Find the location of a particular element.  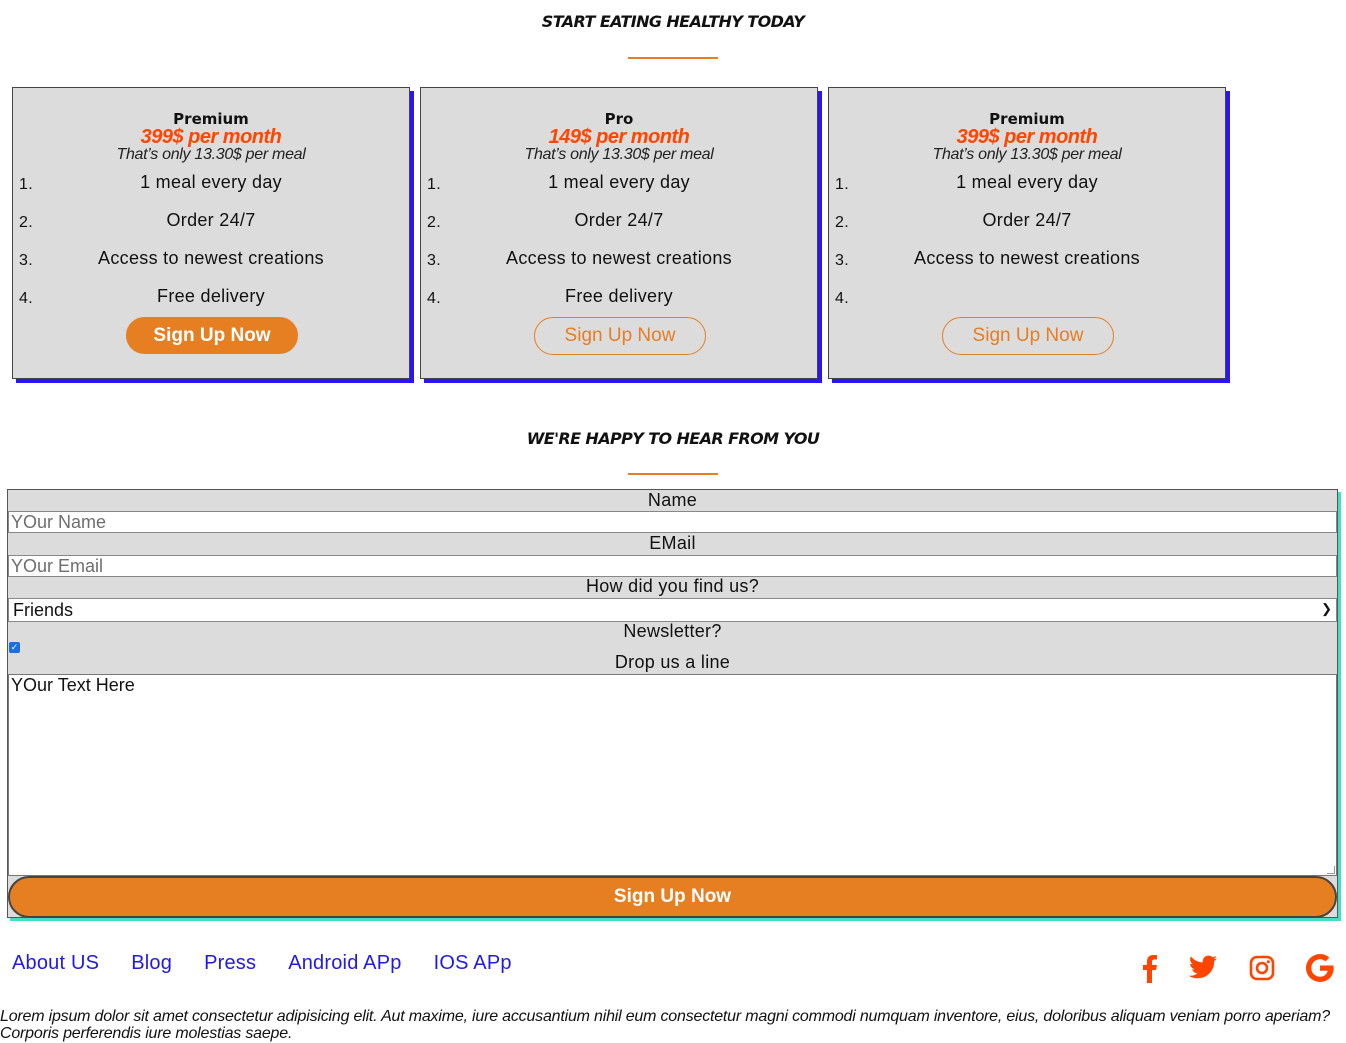

pricing-title: START EATING HEALTHY TODAY is located at coordinates (673, 21).